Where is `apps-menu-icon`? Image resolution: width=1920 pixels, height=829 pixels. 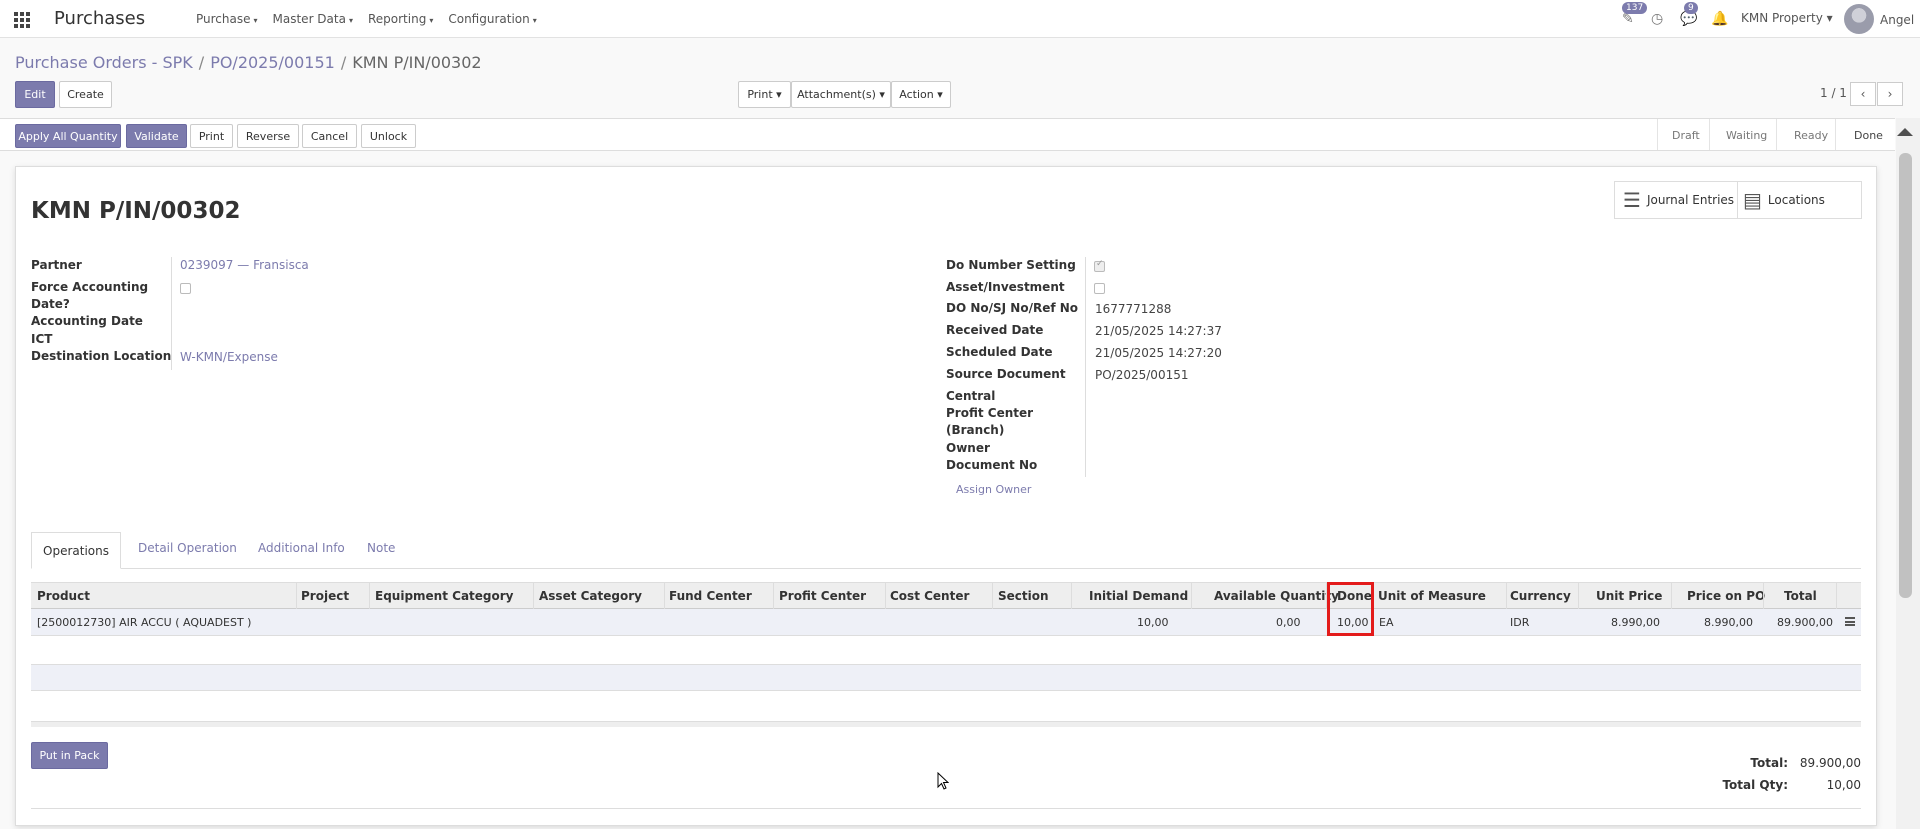 apps-menu-icon is located at coordinates (22, 20).